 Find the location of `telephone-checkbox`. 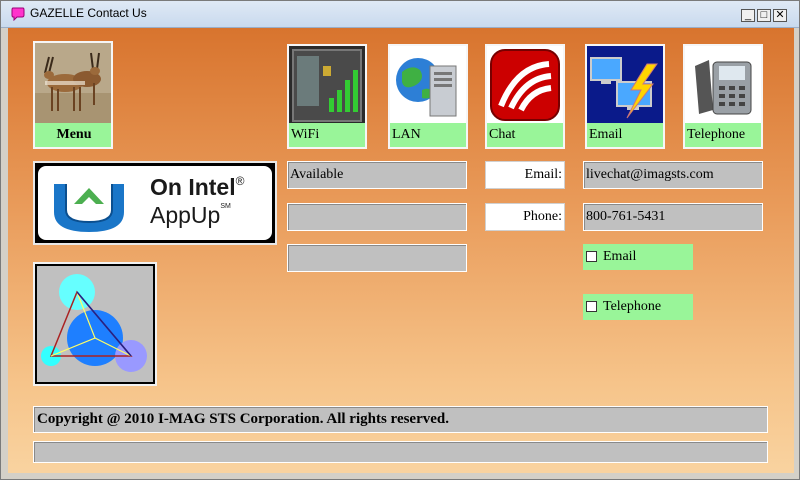

telephone-checkbox is located at coordinates (591, 306).